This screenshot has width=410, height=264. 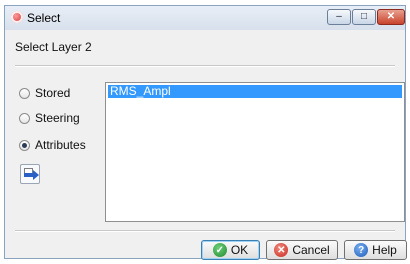 I want to click on radio-stored: Stored, so click(x=44, y=93).